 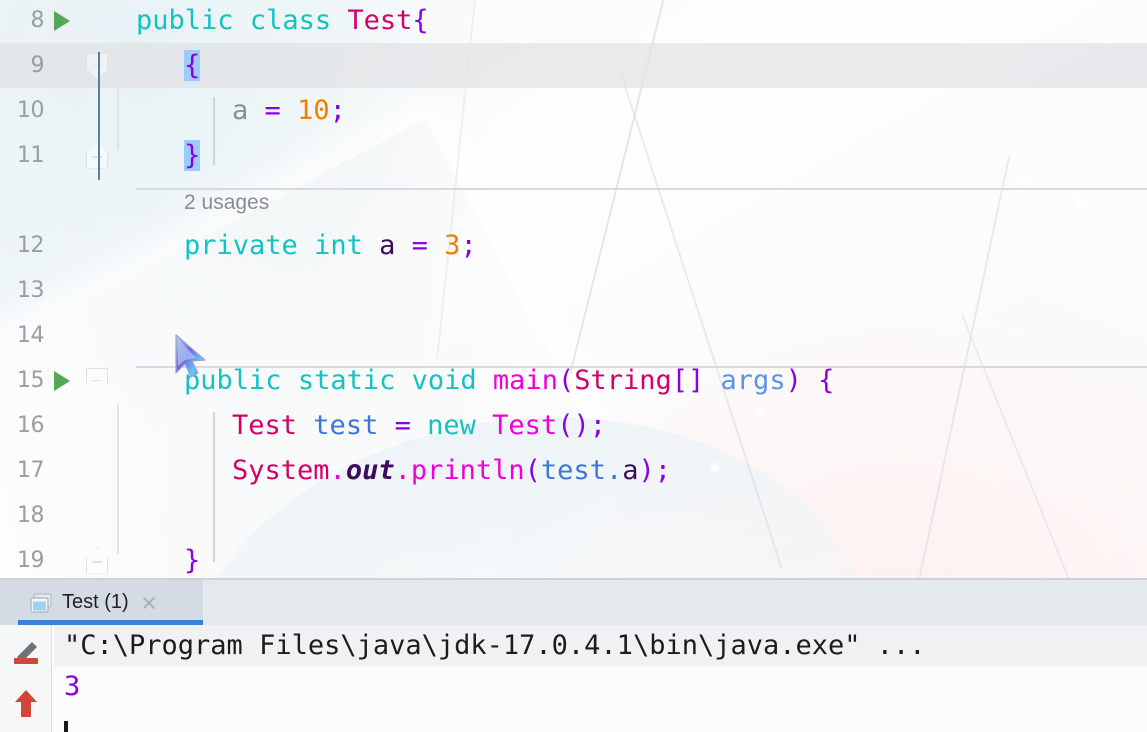 I want to click on code-block-guide, so click(x=99, y=116).